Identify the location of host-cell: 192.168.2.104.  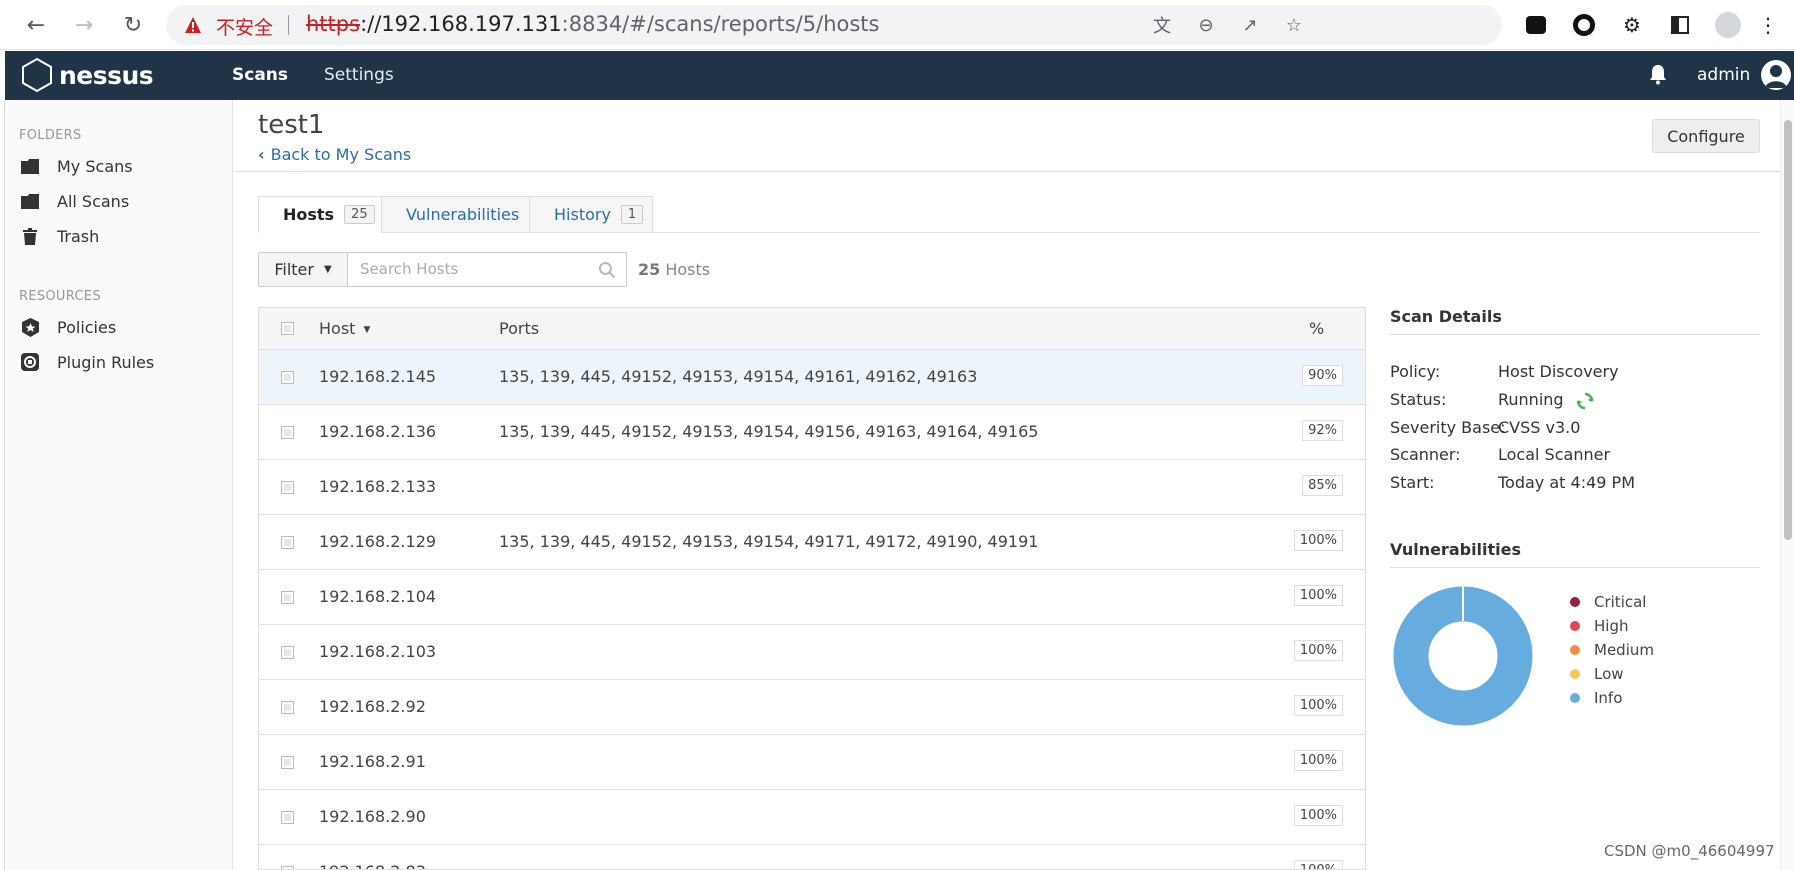
(378, 596).